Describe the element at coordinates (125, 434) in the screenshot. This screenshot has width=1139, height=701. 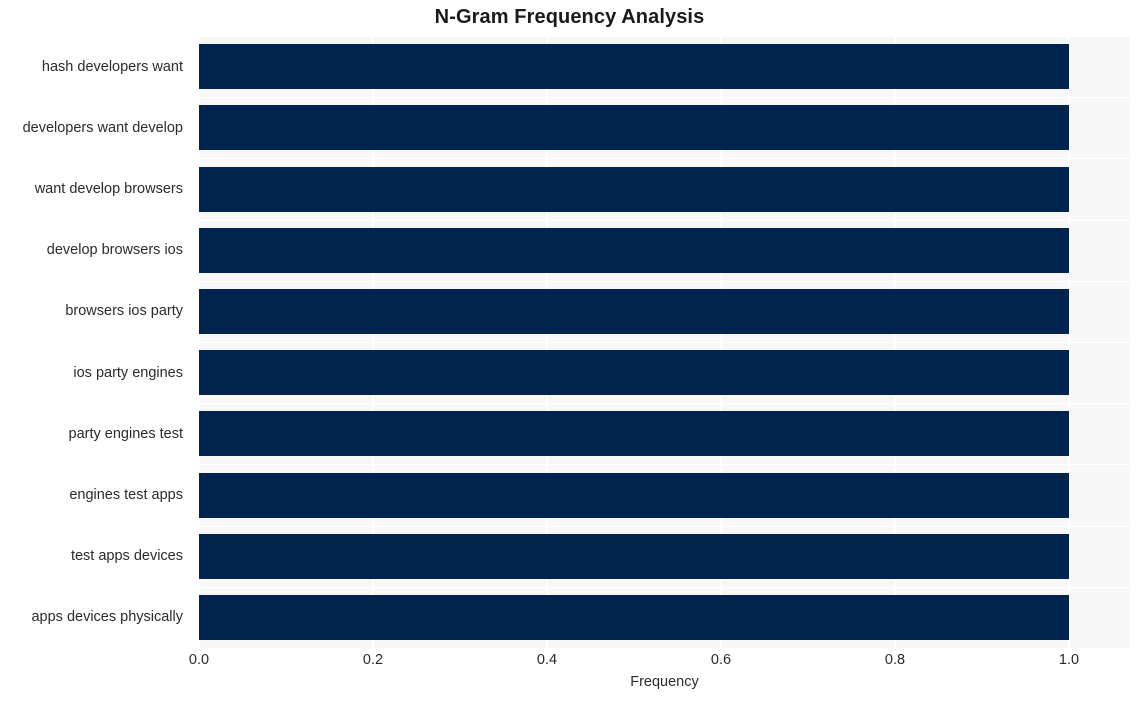
I see `y-axis-tick-label: party engines test` at that location.